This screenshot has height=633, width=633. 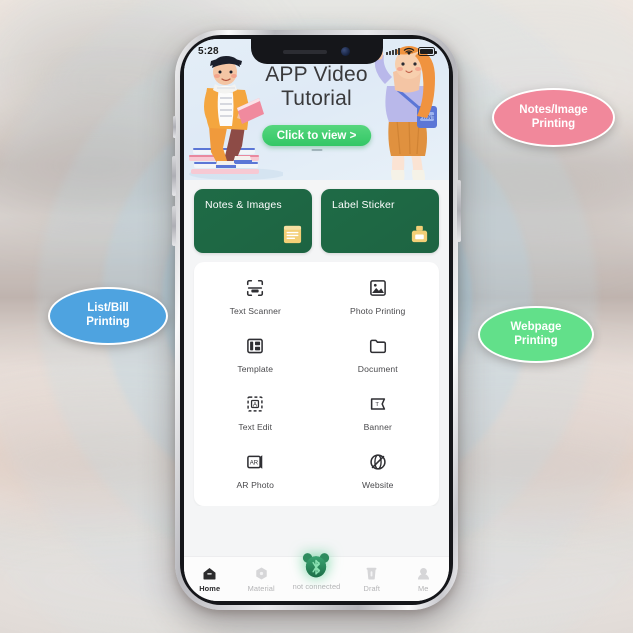 What do you see at coordinates (316, 135) in the screenshot?
I see `click-to-view-button: Click to view >` at bounding box center [316, 135].